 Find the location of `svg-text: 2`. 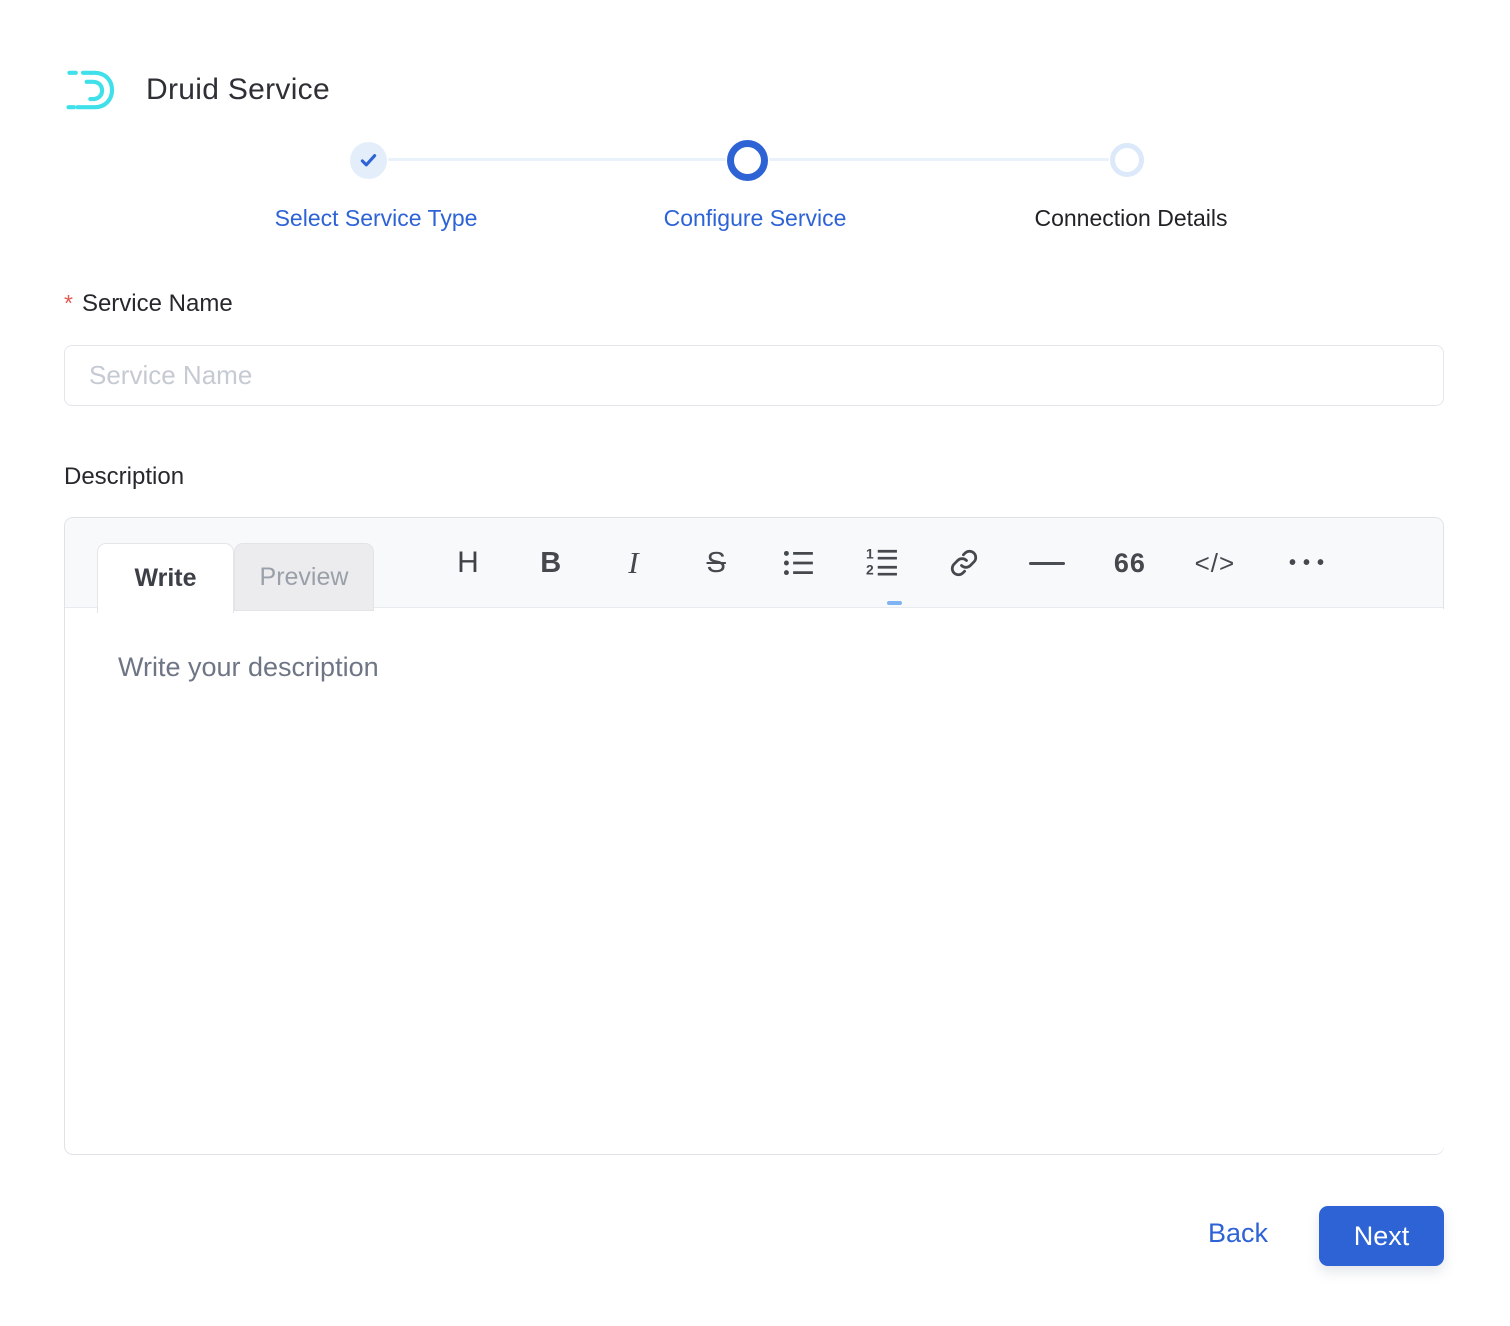

svg-text: 2 is located at coordinates (870, 570).